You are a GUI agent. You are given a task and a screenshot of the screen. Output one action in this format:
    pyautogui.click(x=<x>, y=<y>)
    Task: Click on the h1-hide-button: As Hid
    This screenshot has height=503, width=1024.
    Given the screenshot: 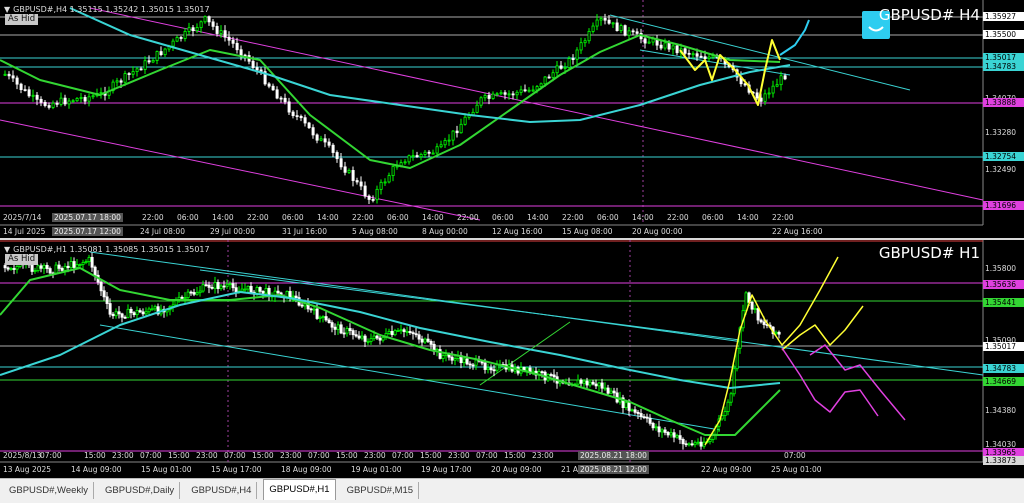 What is the action you would take?
    pyautogui.click(x=22, y=259)
    